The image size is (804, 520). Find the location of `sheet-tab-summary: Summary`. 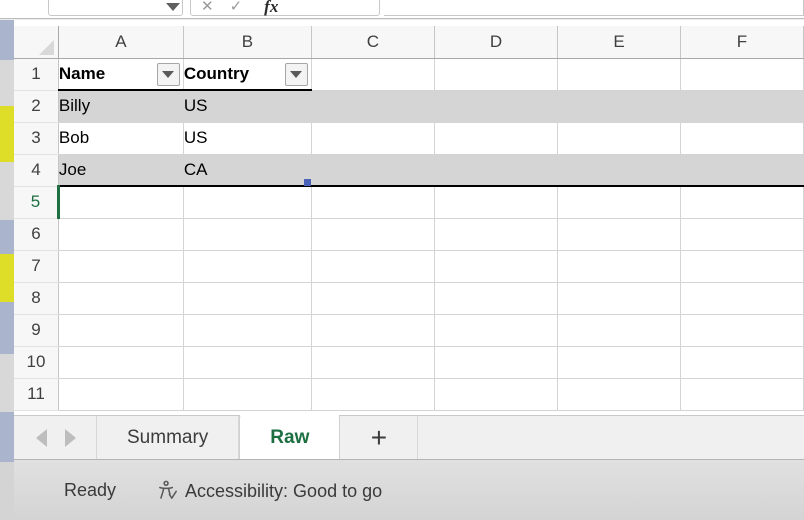

sheet-tab-summary: Summary is located at coordinates (168, 437).